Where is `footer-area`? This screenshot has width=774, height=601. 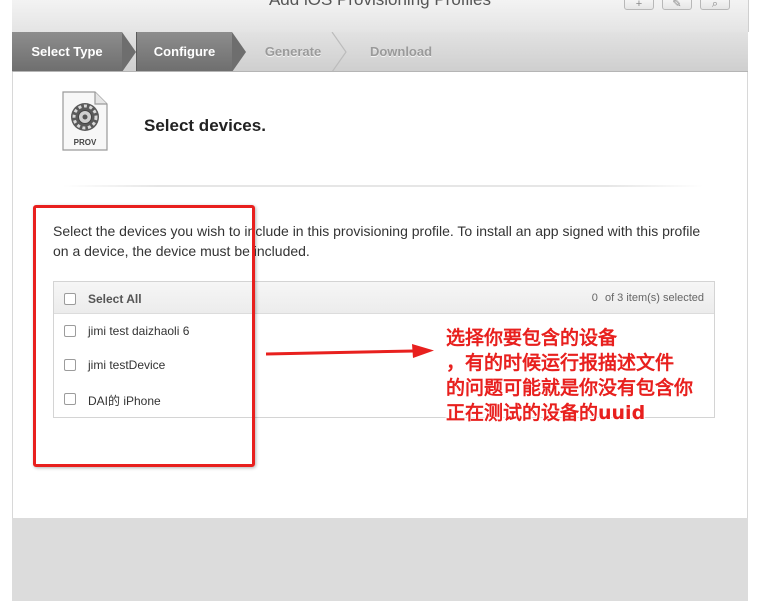 footer-area is located at coordinates (380, 559).